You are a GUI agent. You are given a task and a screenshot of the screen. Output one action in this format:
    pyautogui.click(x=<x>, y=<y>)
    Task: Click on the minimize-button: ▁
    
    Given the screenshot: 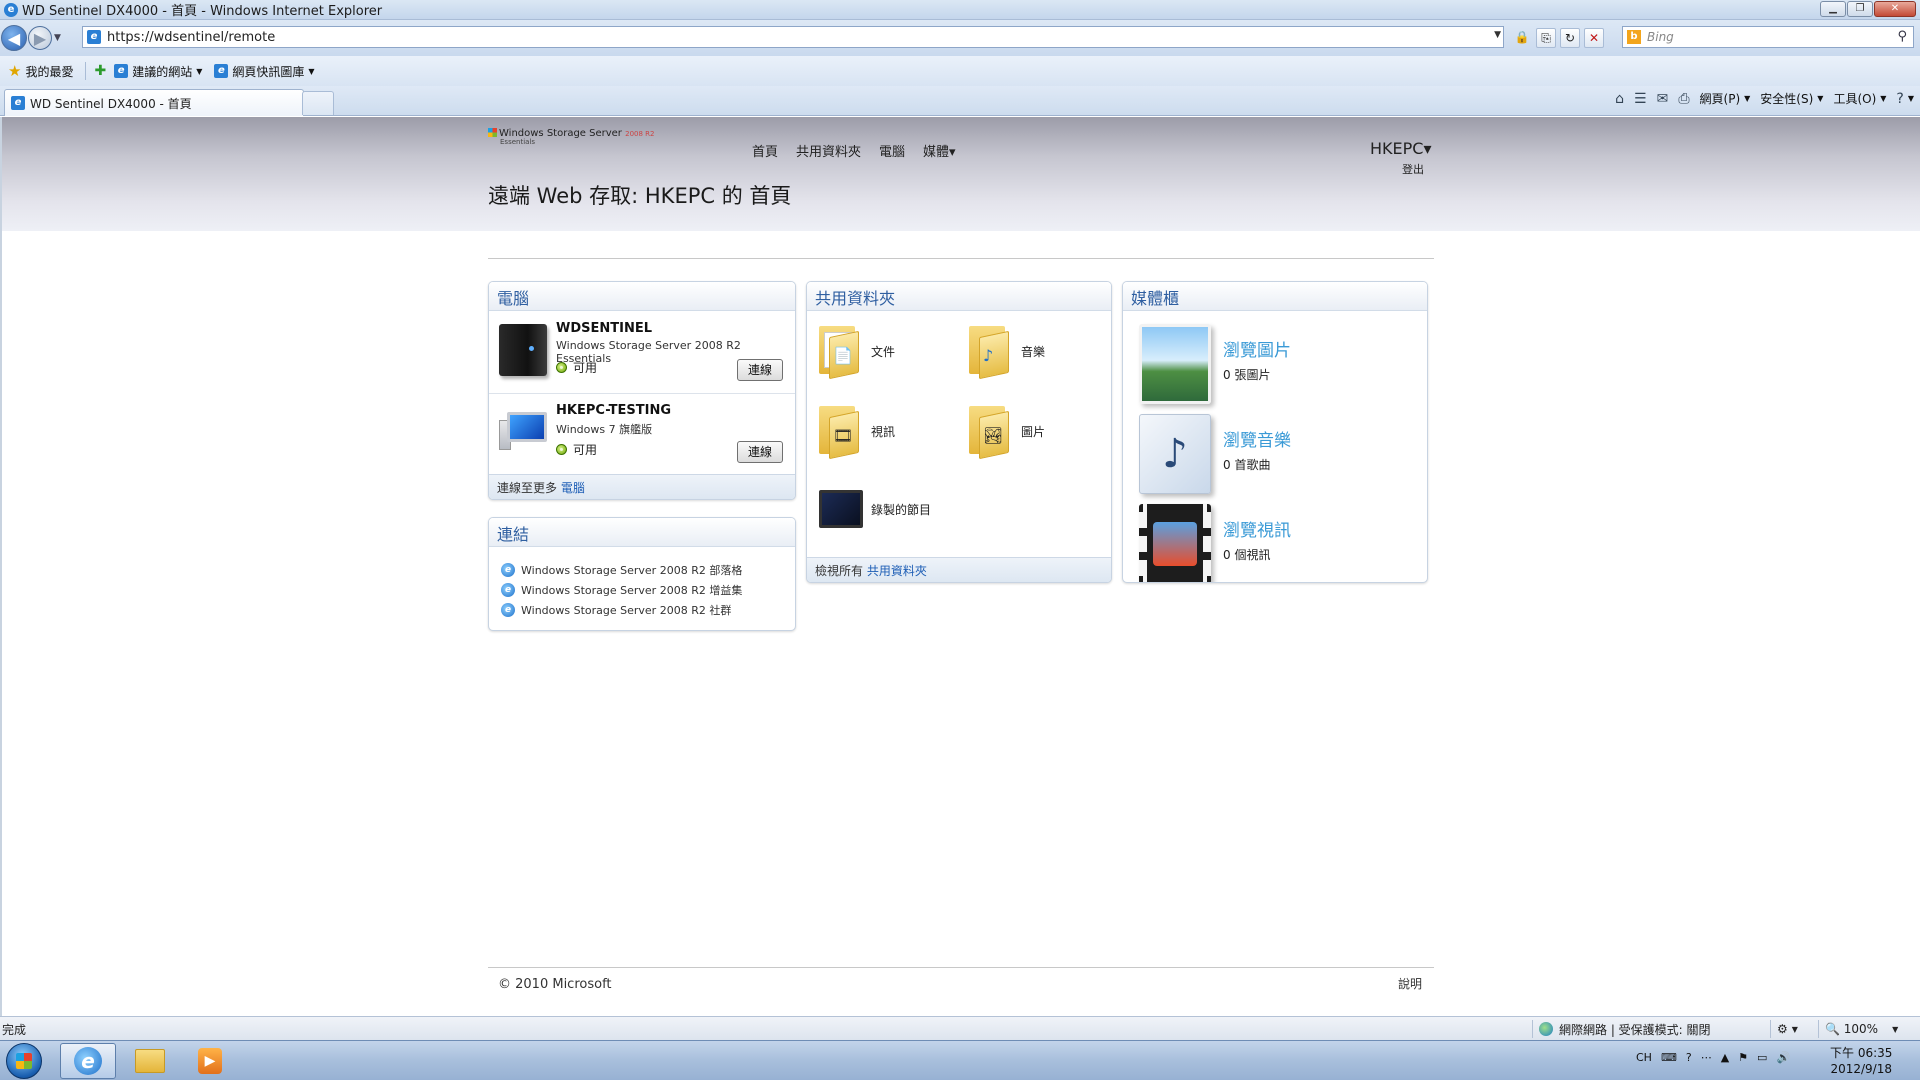 What is the action you would take?
    pyautogui.click(x=1833, y=9)
    